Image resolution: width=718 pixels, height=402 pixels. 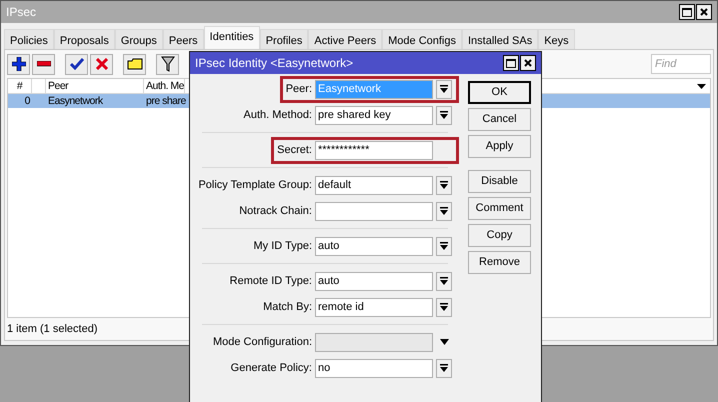 What do you see at coordinates (166, 101) in the screenshot?
I see `table-cell: pre share` at bounding box center [166, 101].